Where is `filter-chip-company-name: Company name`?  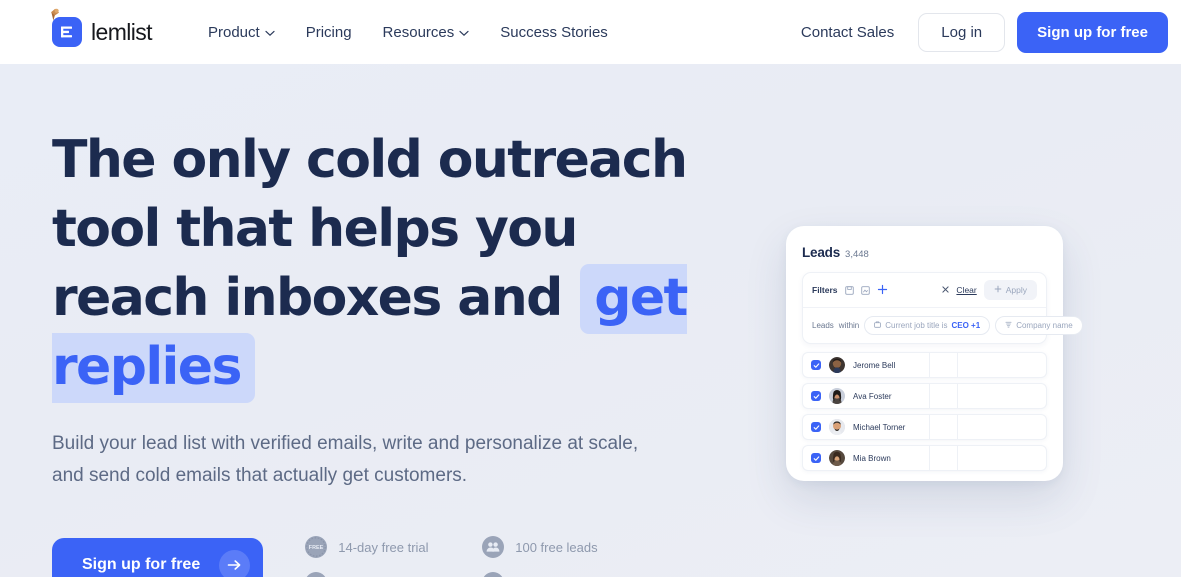
filter-chip-company-name: Company name is located at coordinates (1039, 325).